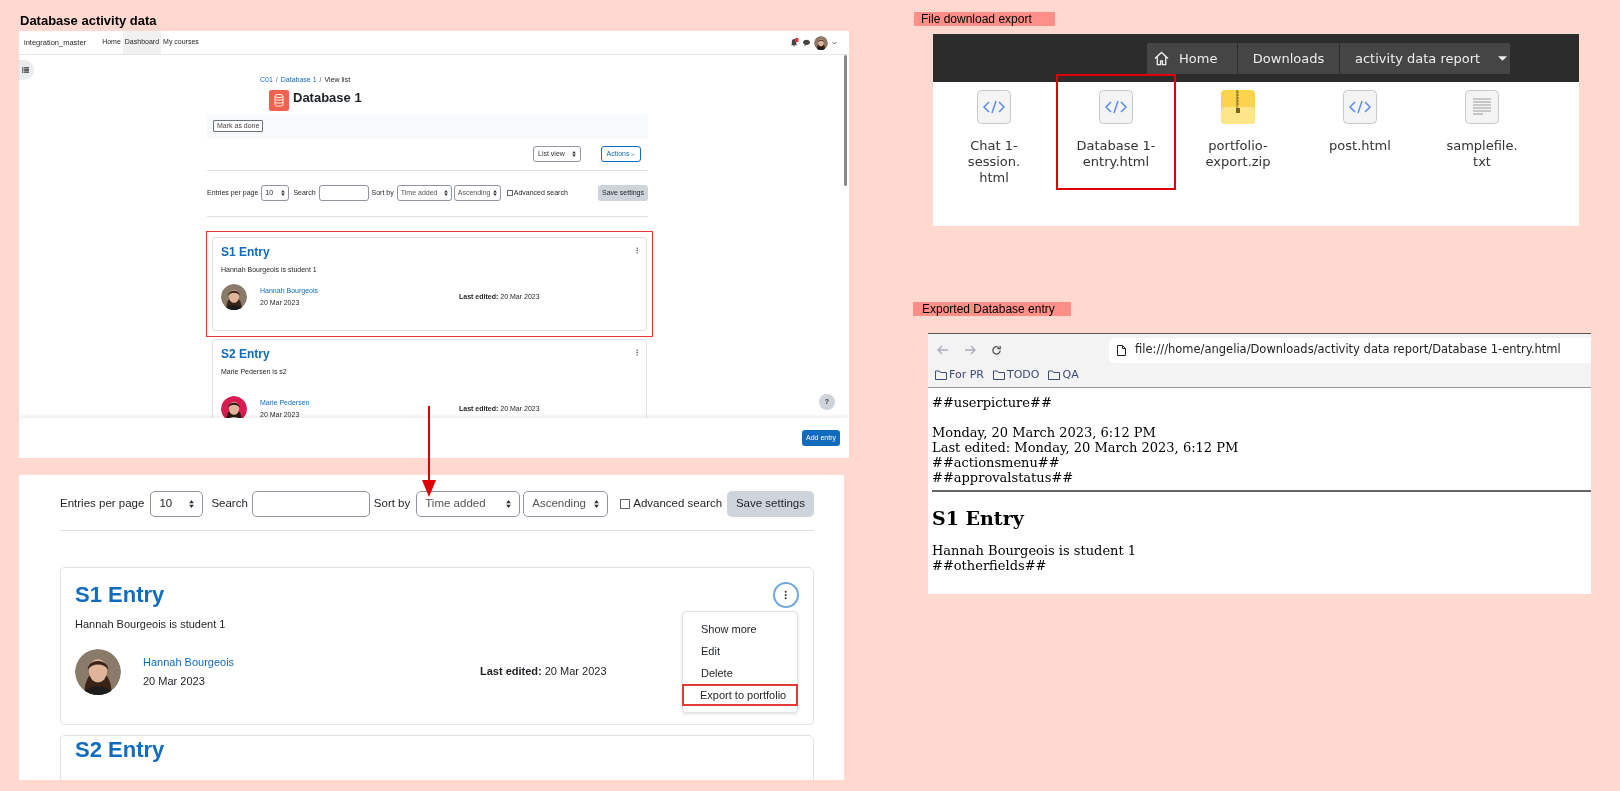 This screenshot has width=1620, height=791. What do you see at coordinates (770, 503) in the screenshot?
I see `save-settings-button: Save settings` at bounding box center [770, 503].